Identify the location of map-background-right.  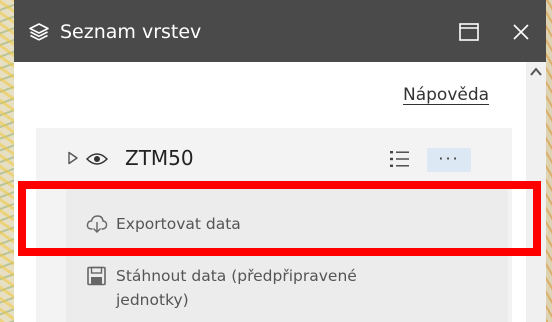
(549, 161).